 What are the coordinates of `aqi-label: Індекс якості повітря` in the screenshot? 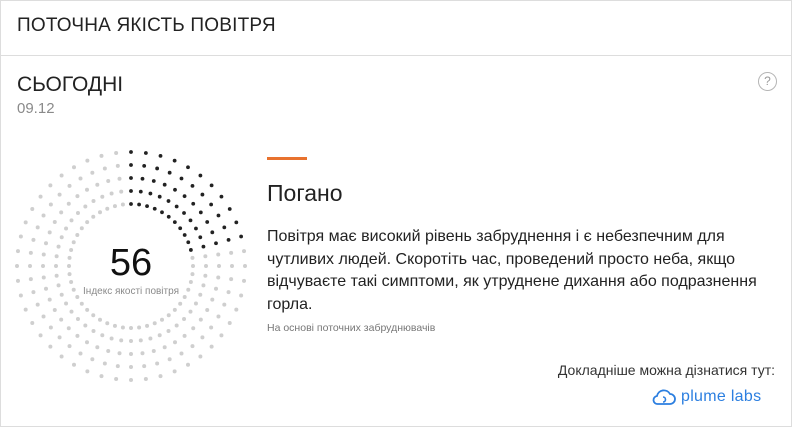 It's located at (131, 291).